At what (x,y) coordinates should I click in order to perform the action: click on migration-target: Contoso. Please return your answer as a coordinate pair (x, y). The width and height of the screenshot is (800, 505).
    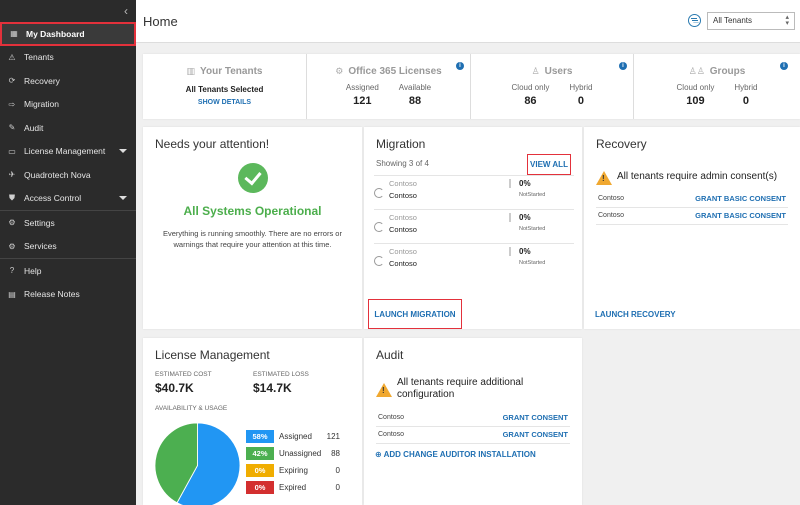
    Looking at the image, I should click on (403, 195).